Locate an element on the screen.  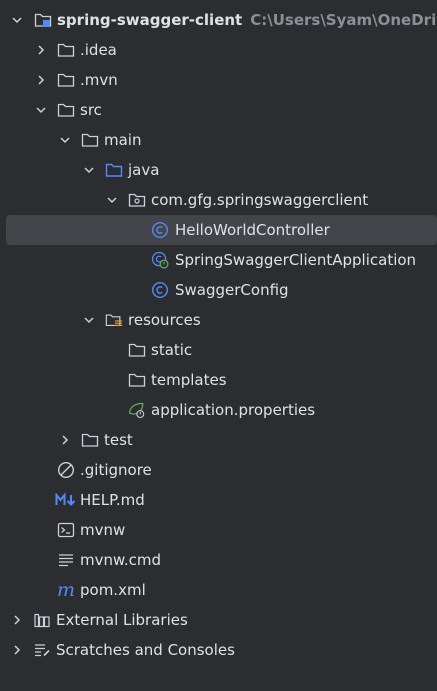
source-folder-icon is located at coordinates (114, 170).